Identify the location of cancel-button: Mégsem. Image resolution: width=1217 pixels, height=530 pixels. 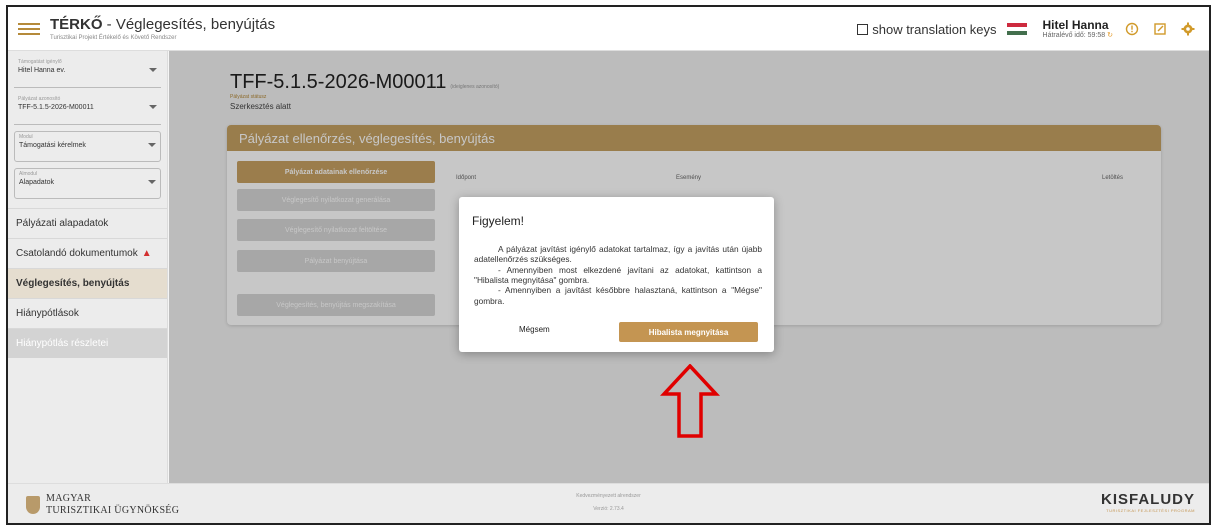
(534, 329).